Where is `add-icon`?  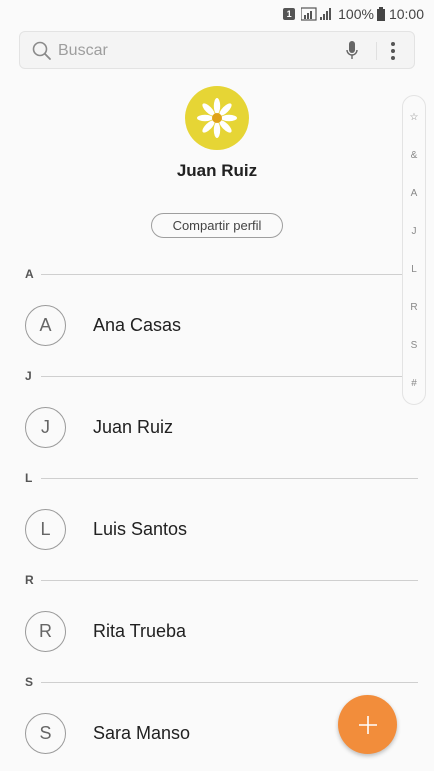 add-icon is located at coordinates (367, 724).